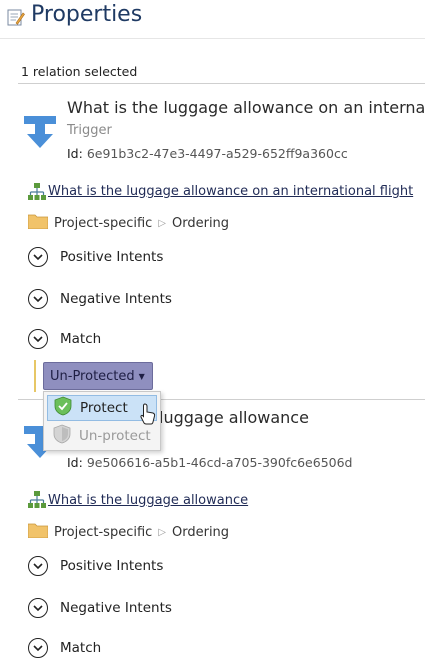 The width and height of the screenshot is (425, 662). What do you see at coordinates (63, 408) in the screenshot?
I see `shield-check-icon` at bounding box center [63, 408].